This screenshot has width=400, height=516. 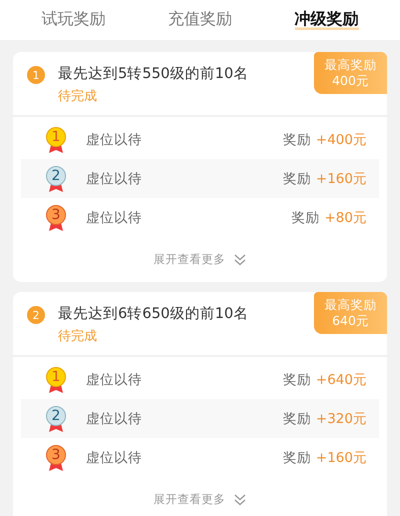 I want to click on tab: 冲级奖励, so click(x=326, y=20).